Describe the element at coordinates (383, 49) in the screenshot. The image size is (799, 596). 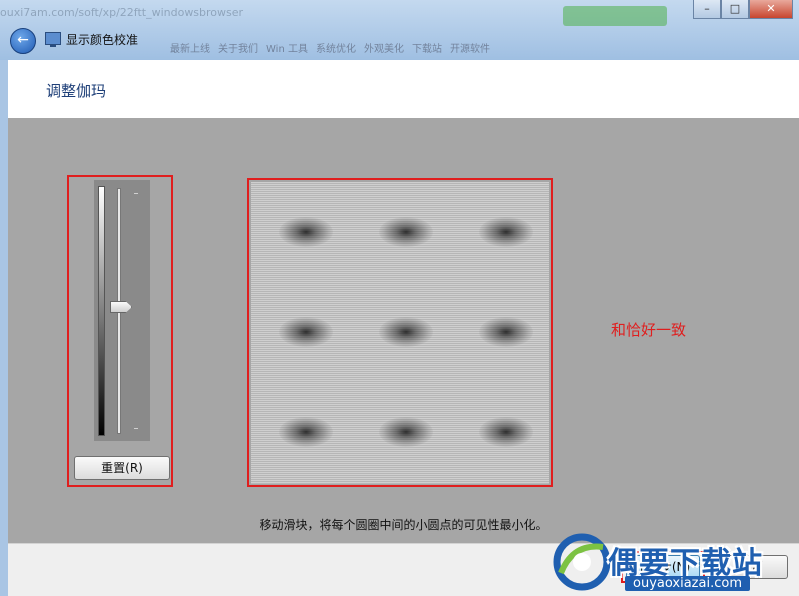
I see `favorite-item: 外观美化` at that location.